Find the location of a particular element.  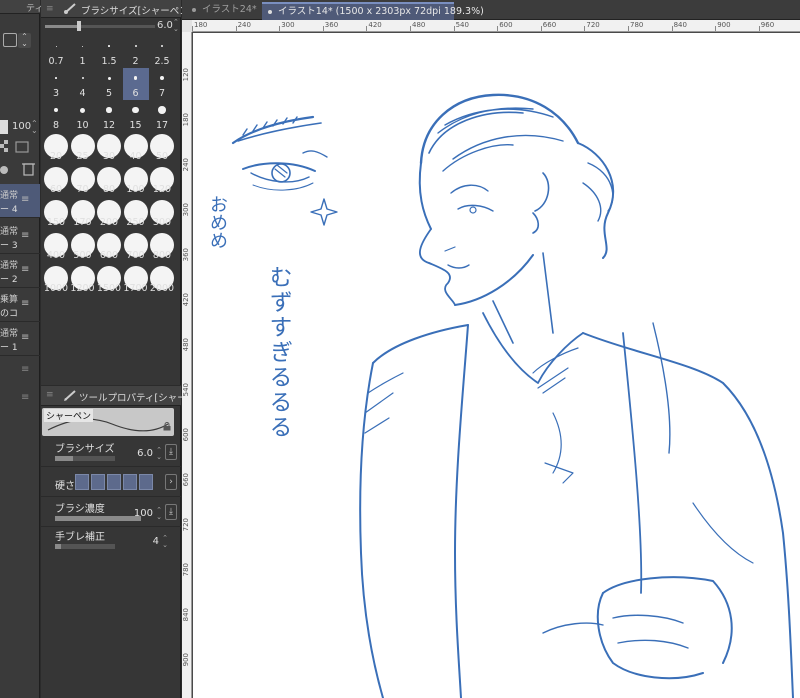

layer-item: 通常ー 3 ≡ is located at coordinates (20, 237).